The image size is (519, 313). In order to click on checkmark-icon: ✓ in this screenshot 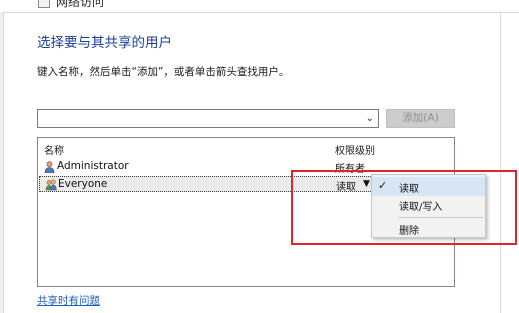, I will do `click(383, 185)`.